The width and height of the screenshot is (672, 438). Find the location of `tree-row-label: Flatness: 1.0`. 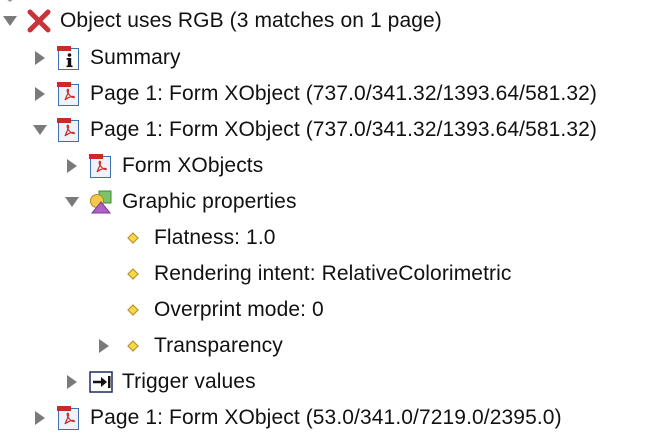

tree-row-label: Flatness: 1.0 is located at coordinates (215, 237).